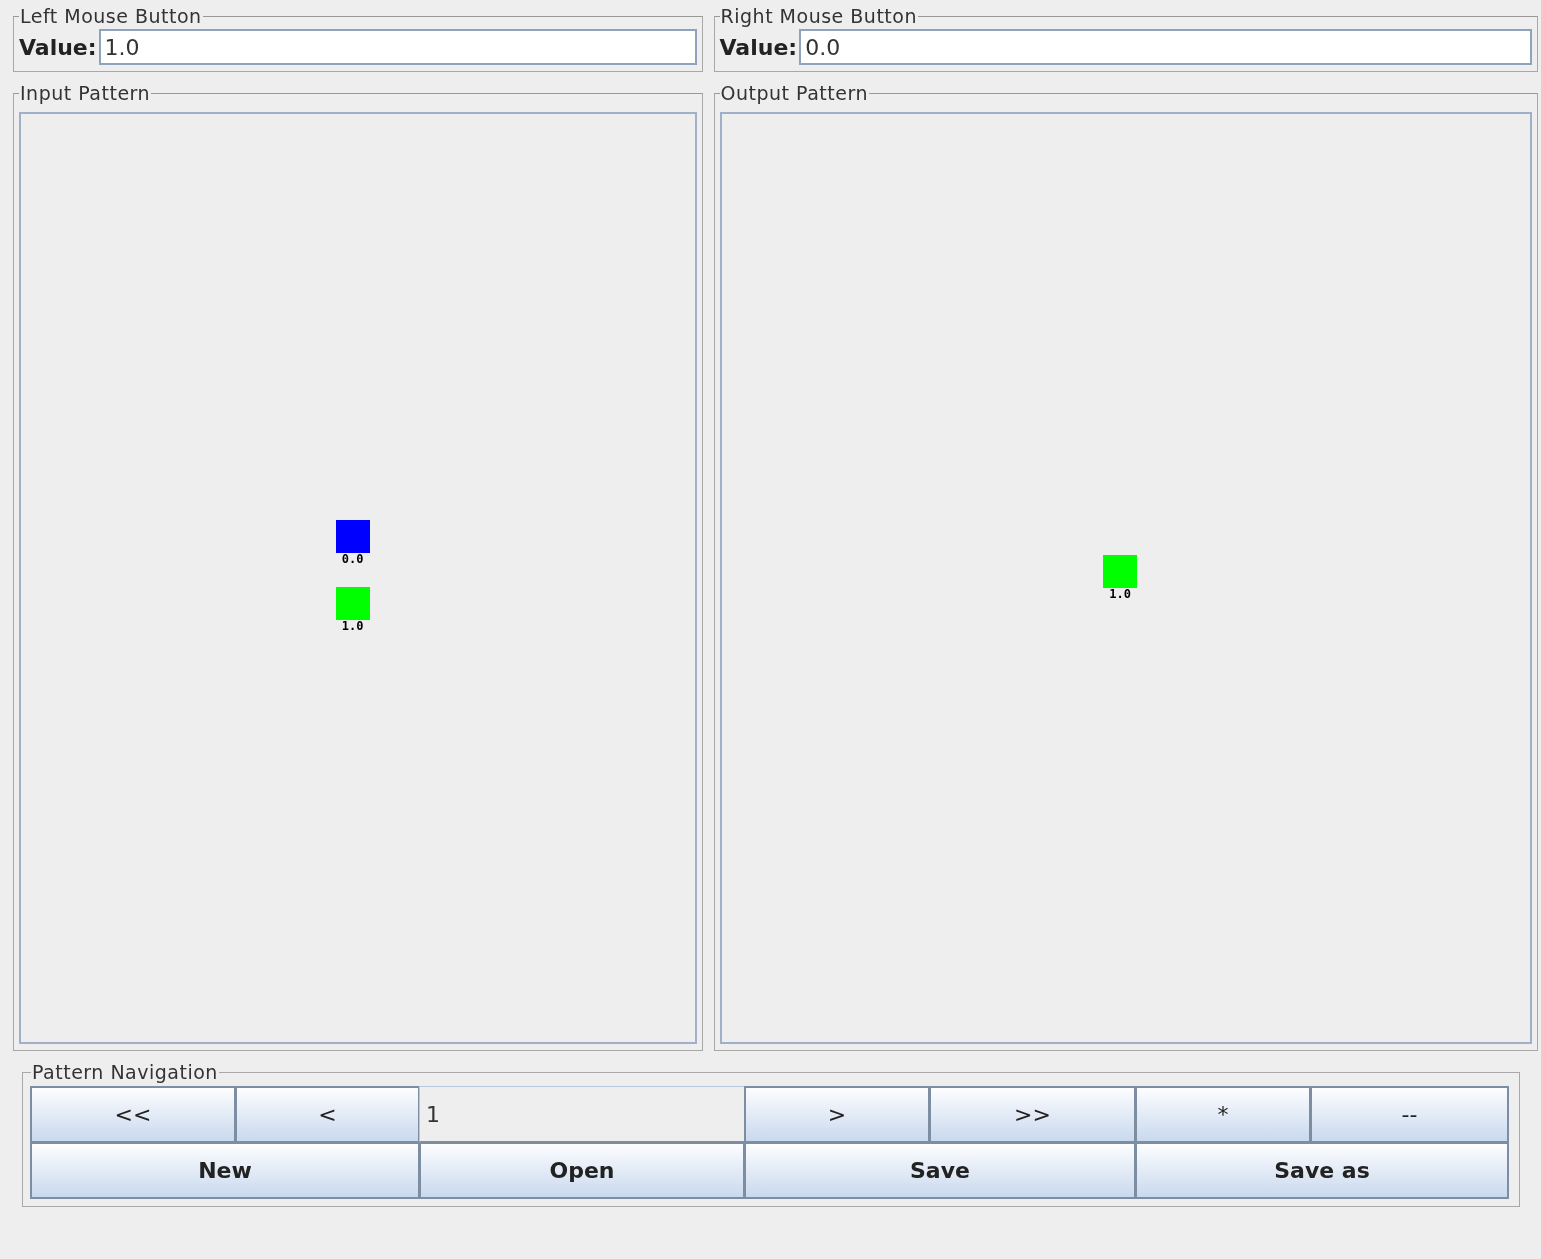 This screenshot has width=1541, height=1259. I want to click on file-button: Save as, so click(1322, 1170).